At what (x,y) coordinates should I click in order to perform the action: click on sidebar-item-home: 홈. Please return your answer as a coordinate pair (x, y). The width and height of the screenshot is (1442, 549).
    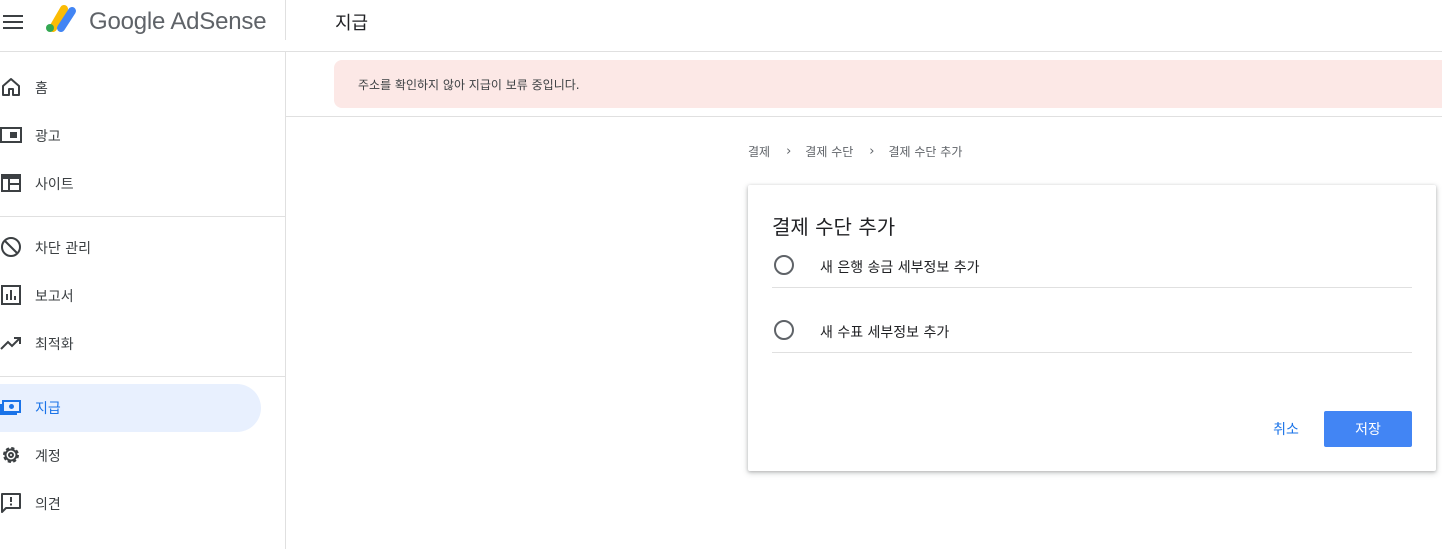
    Looking at the image, I should click on (130, 88).